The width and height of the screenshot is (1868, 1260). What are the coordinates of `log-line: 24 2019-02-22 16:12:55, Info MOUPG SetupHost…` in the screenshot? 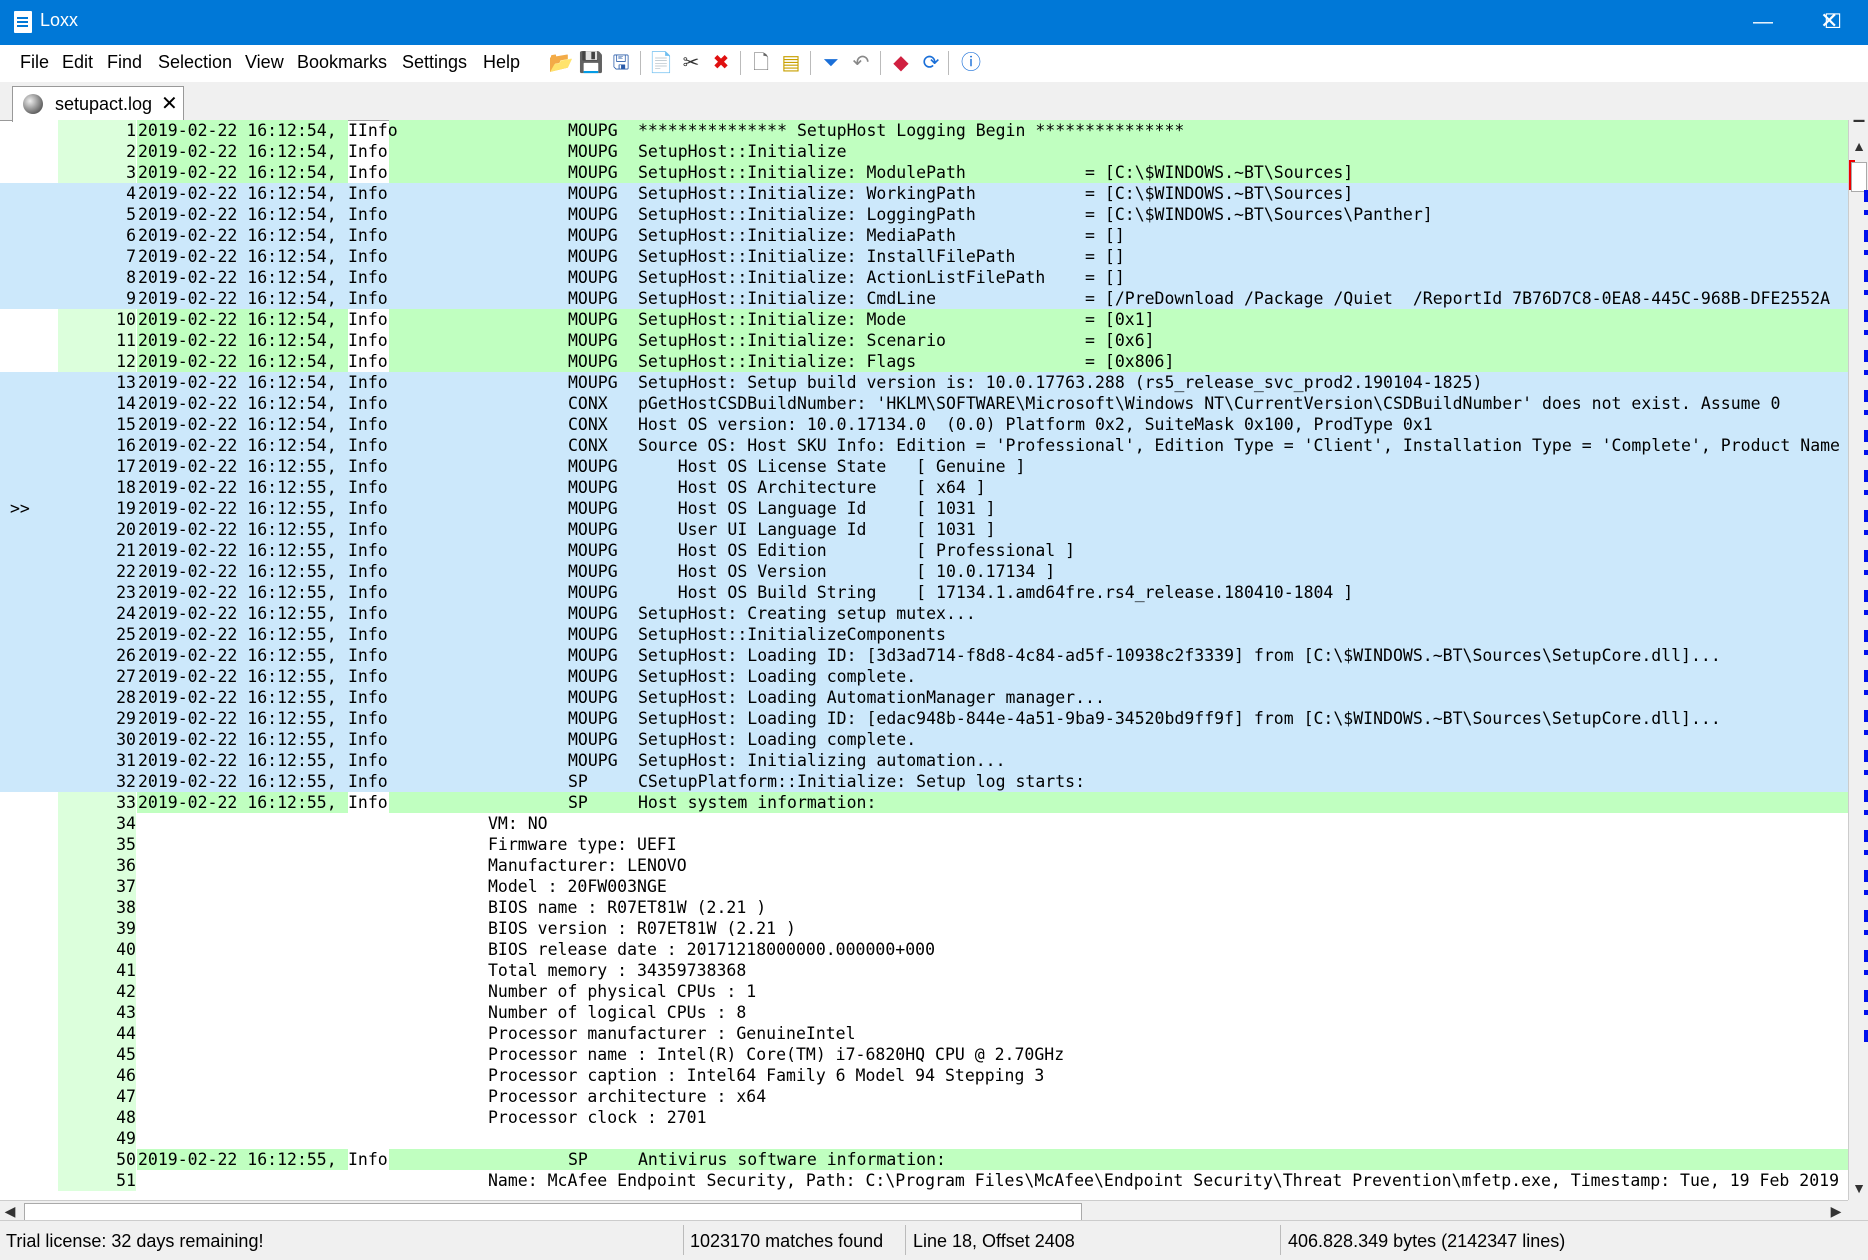 It's located at (924, 613).